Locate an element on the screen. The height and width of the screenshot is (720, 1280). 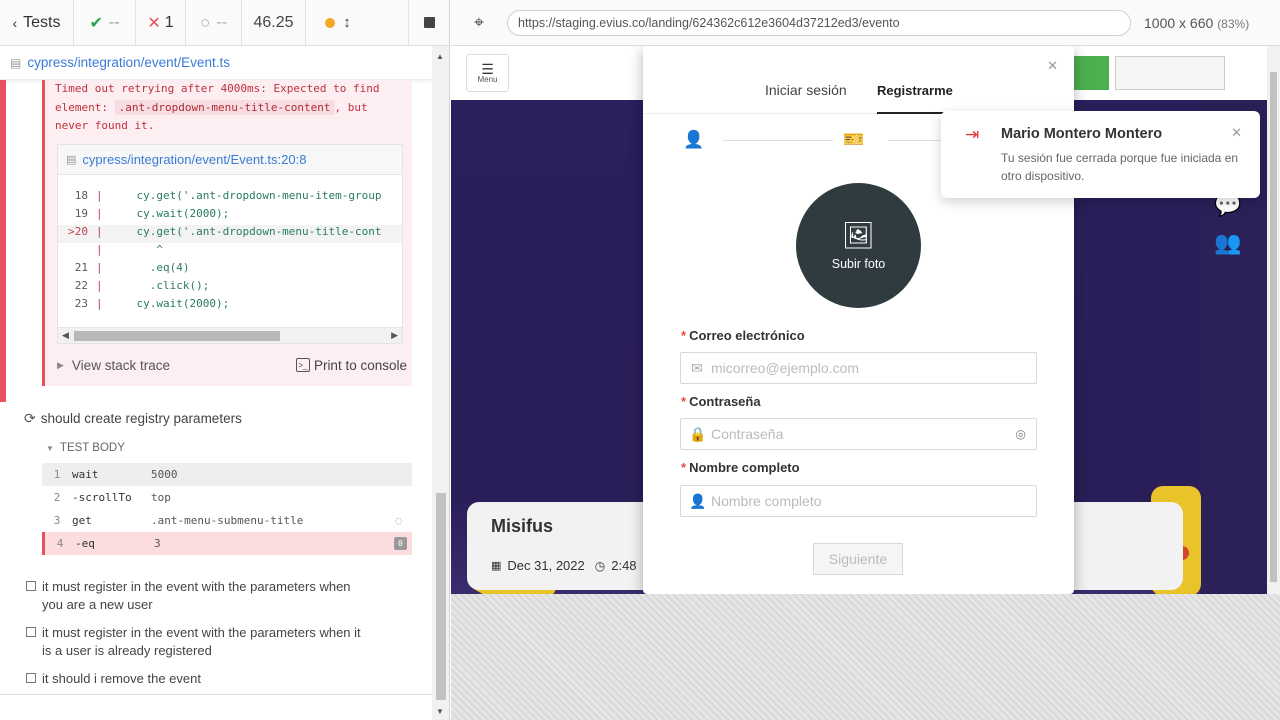
menu-button: ☰ Menu is located at coordinates (487, 73).